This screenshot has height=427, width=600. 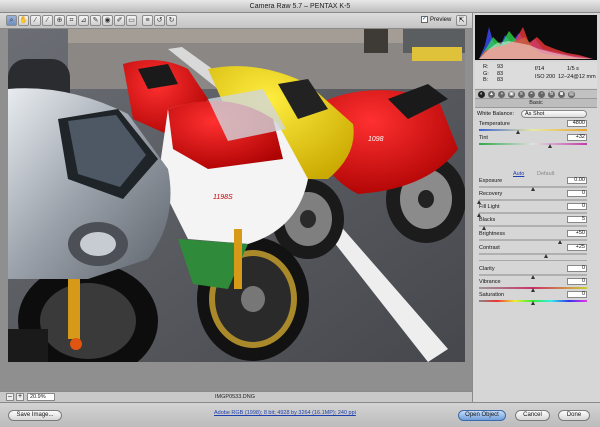 I want to click on saturation-value-field: 0, so click(x=577, y=294).